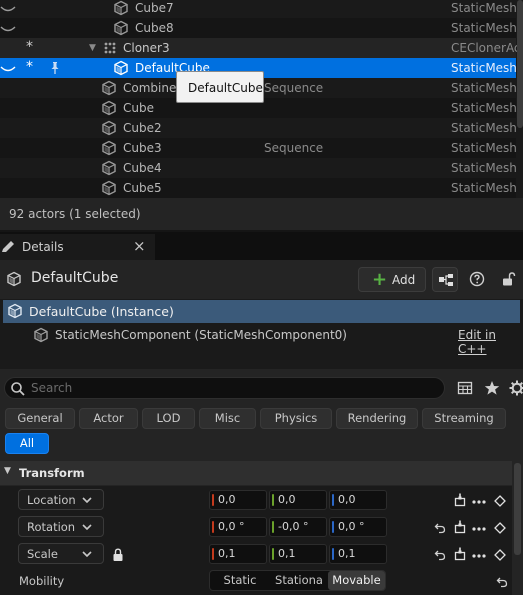 This screenshot has width=523, height=595. I want to click on filter-rendering: Rendering, so click(377, 418).